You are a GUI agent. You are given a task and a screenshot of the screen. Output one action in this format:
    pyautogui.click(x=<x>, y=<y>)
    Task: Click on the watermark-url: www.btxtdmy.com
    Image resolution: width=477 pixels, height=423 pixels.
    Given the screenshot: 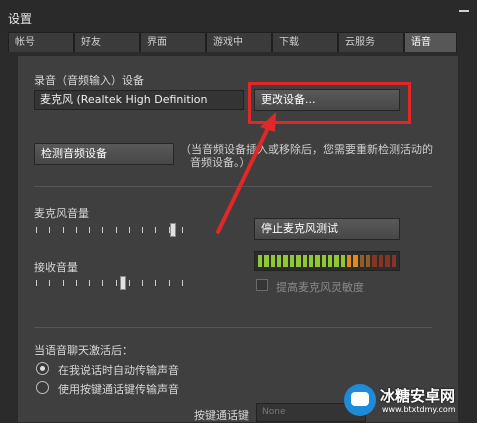 What is the action you would take?
    pyautogui.click(x=419, y=409)
    